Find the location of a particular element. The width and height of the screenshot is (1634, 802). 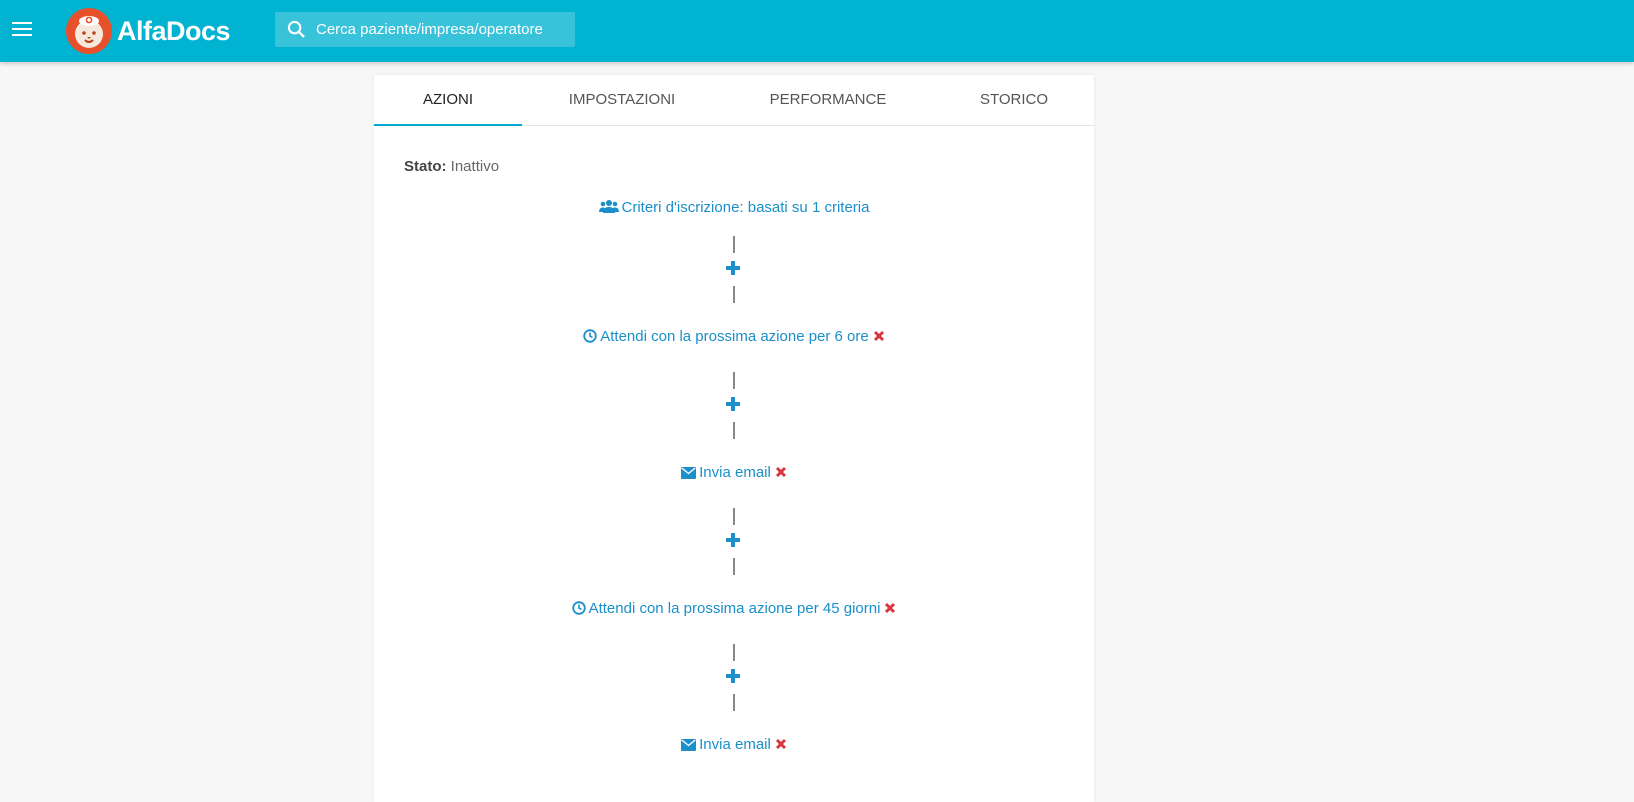

tab-bar: AZIONI IMPOSTAZIONI PERFORMANCE STORICO is located at coordinates (734, 100).